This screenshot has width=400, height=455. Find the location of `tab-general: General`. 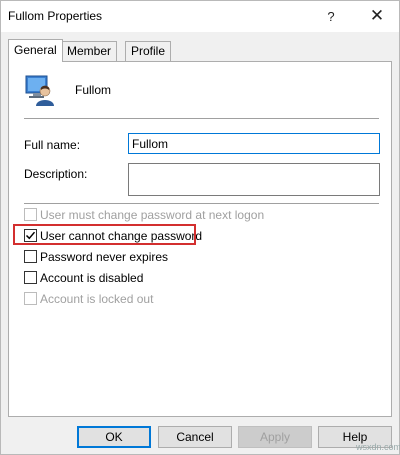

tab-general: General is located at coordinates (35, 50).